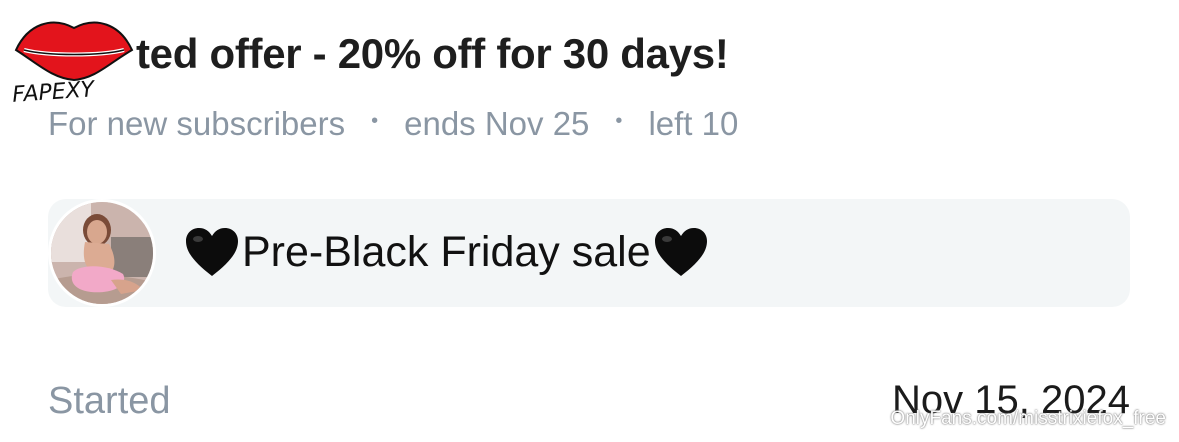  I want to click on avatar, so click(102, 253).